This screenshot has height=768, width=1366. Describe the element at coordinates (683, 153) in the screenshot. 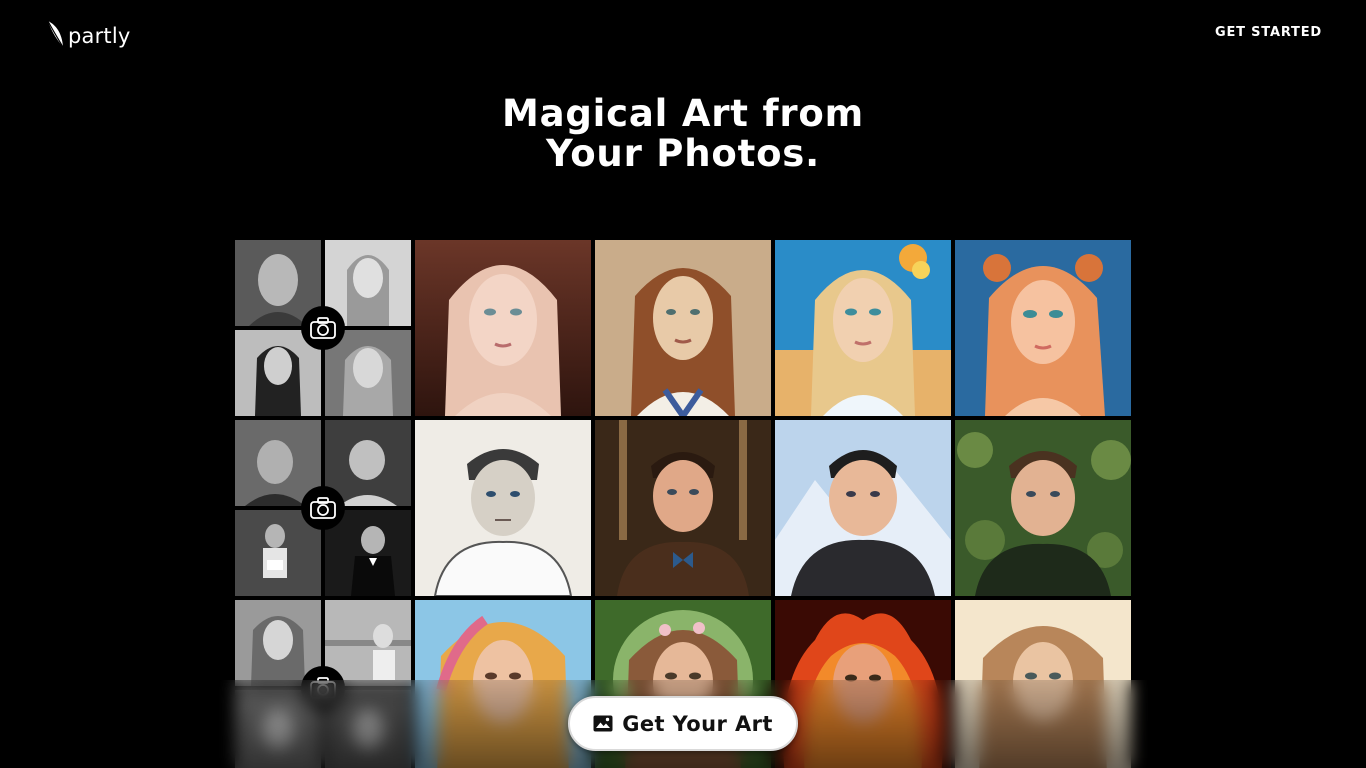

I see `hero-title-line-2: Your Photos.` at that location.